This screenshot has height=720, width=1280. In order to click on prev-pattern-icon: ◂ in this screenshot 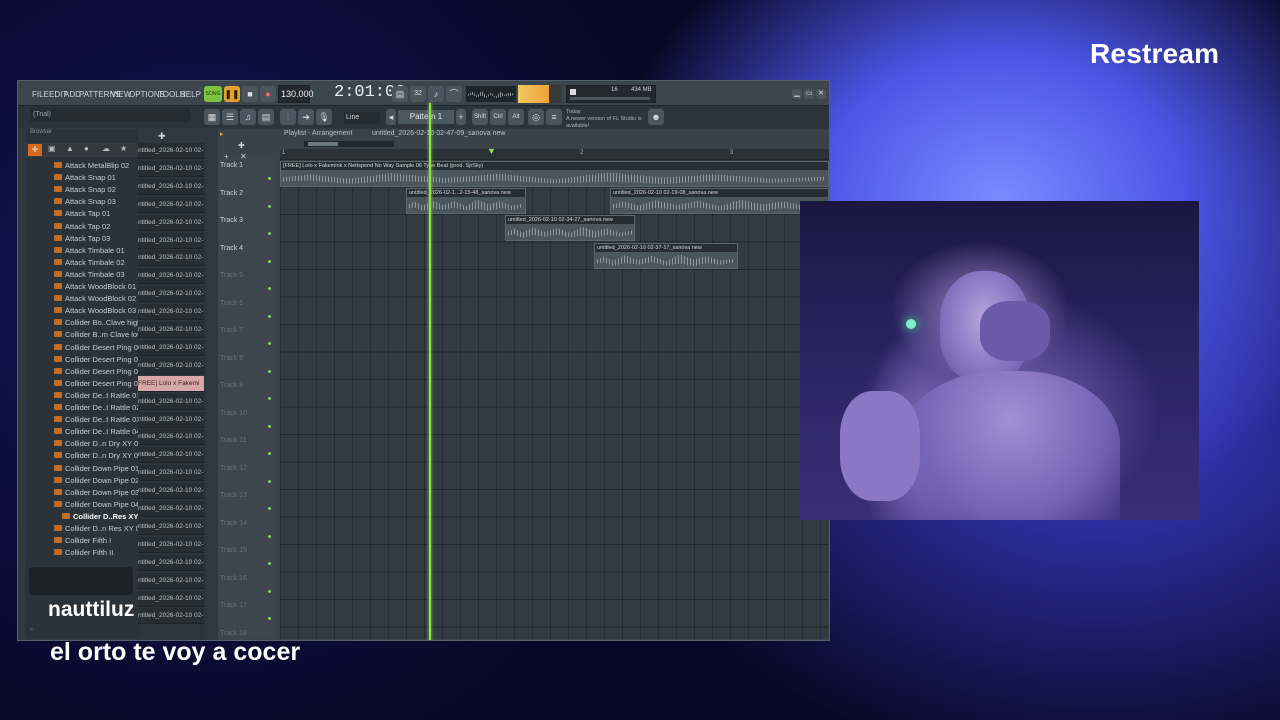, I will do `click(391, 117)`.